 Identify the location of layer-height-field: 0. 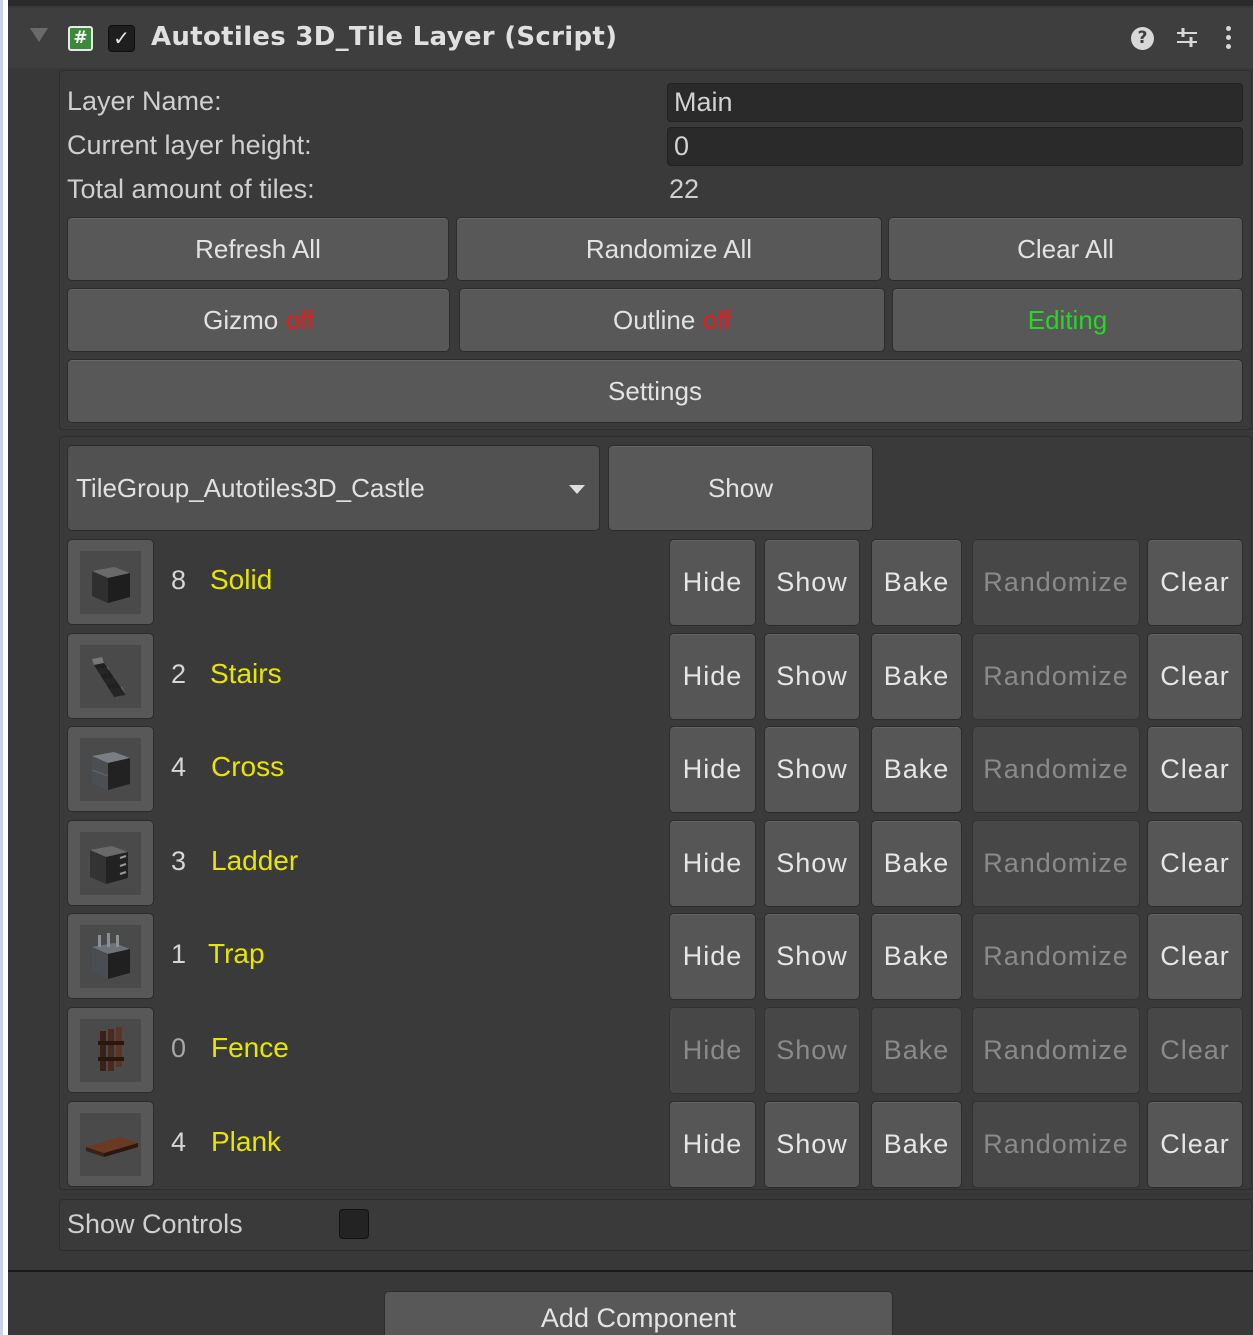
(955, 146).